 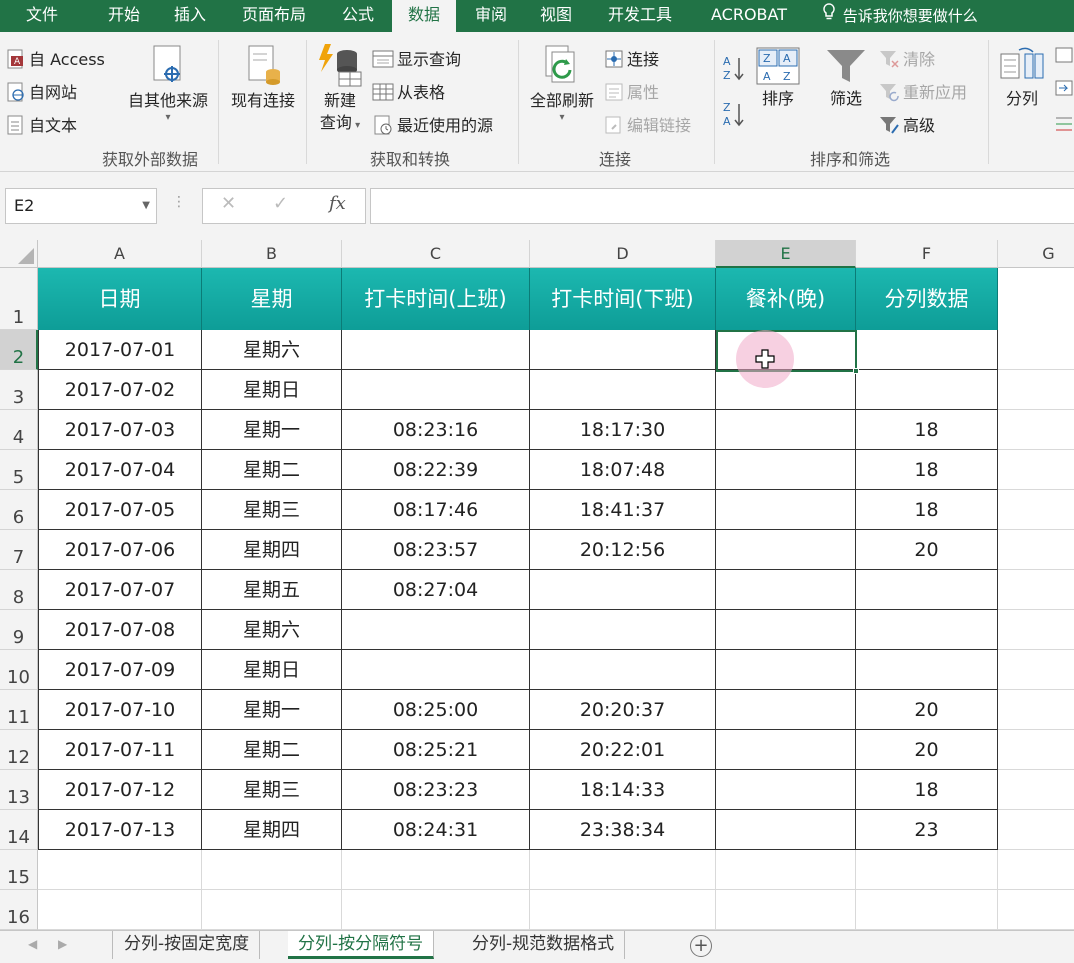 What do you see at coordinates (623, 254) in the screenshot?
I see `column-header-d: D` at bounding box center [623, 254].